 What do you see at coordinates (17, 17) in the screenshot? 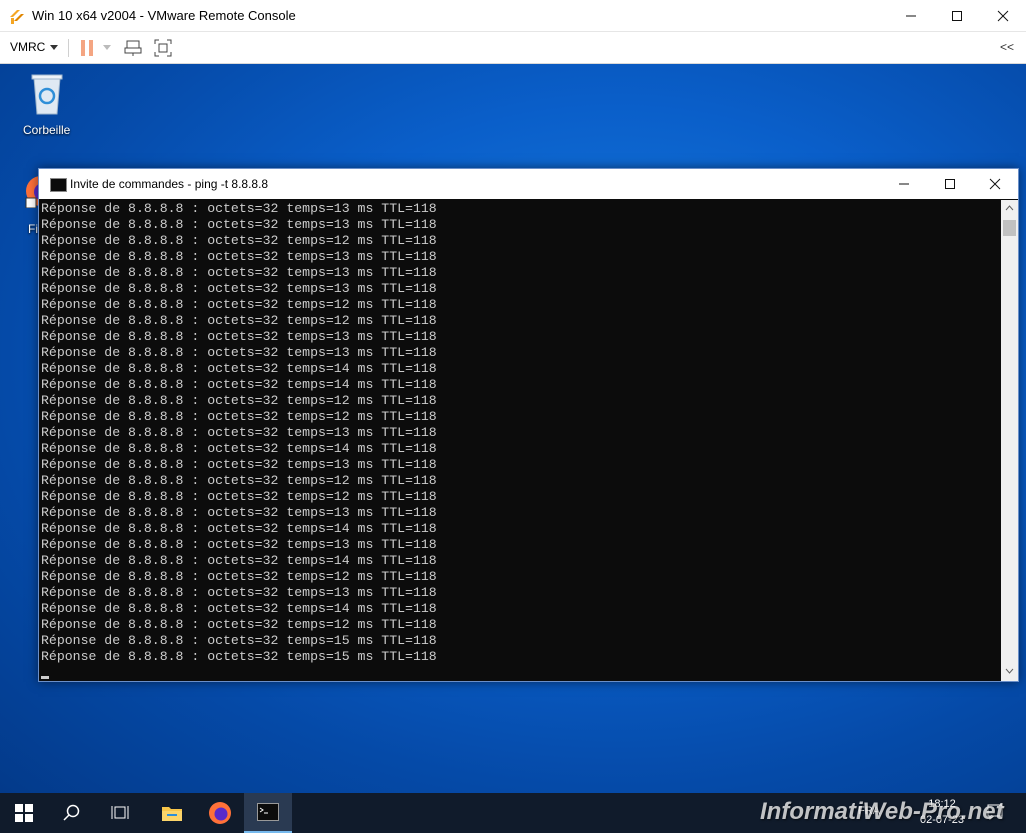
I see `vmware-app-icon` at bounding box center [17, 17].